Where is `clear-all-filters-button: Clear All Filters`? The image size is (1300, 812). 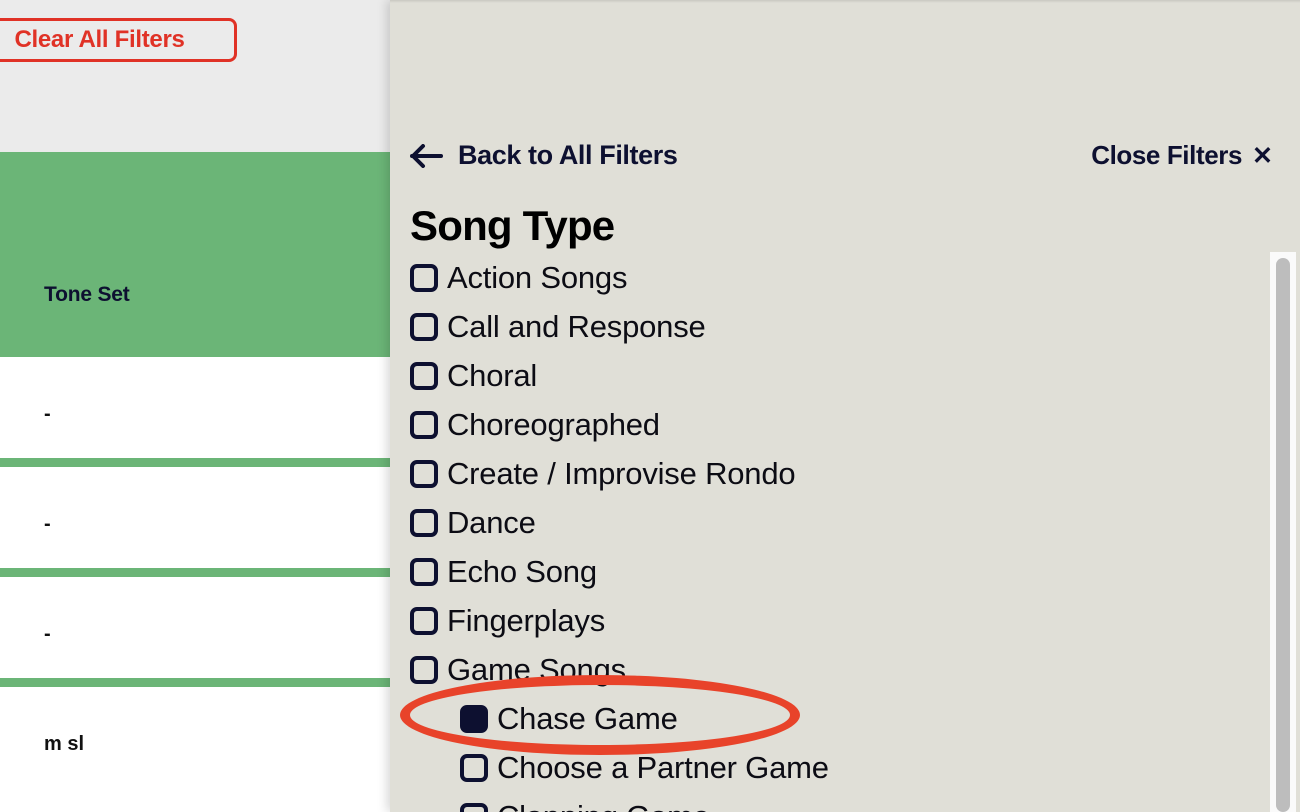 clear-all-filters-button: Clear All Filters is located at coordinates (118, 40).